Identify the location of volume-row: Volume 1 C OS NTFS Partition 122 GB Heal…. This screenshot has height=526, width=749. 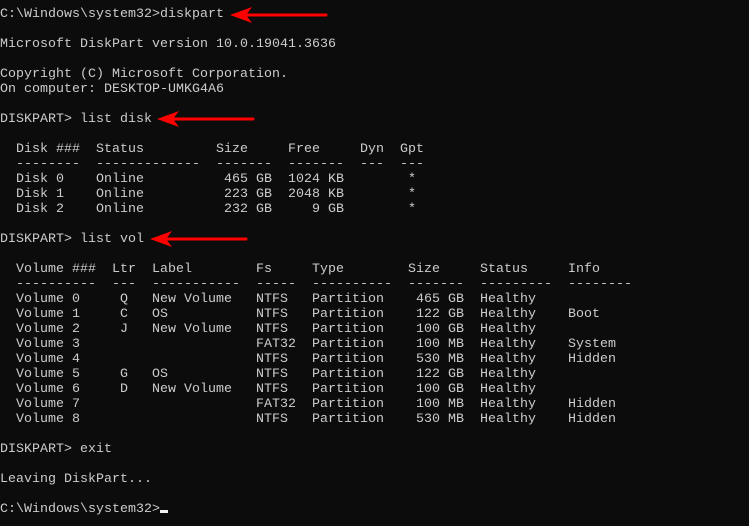
(300, 313).